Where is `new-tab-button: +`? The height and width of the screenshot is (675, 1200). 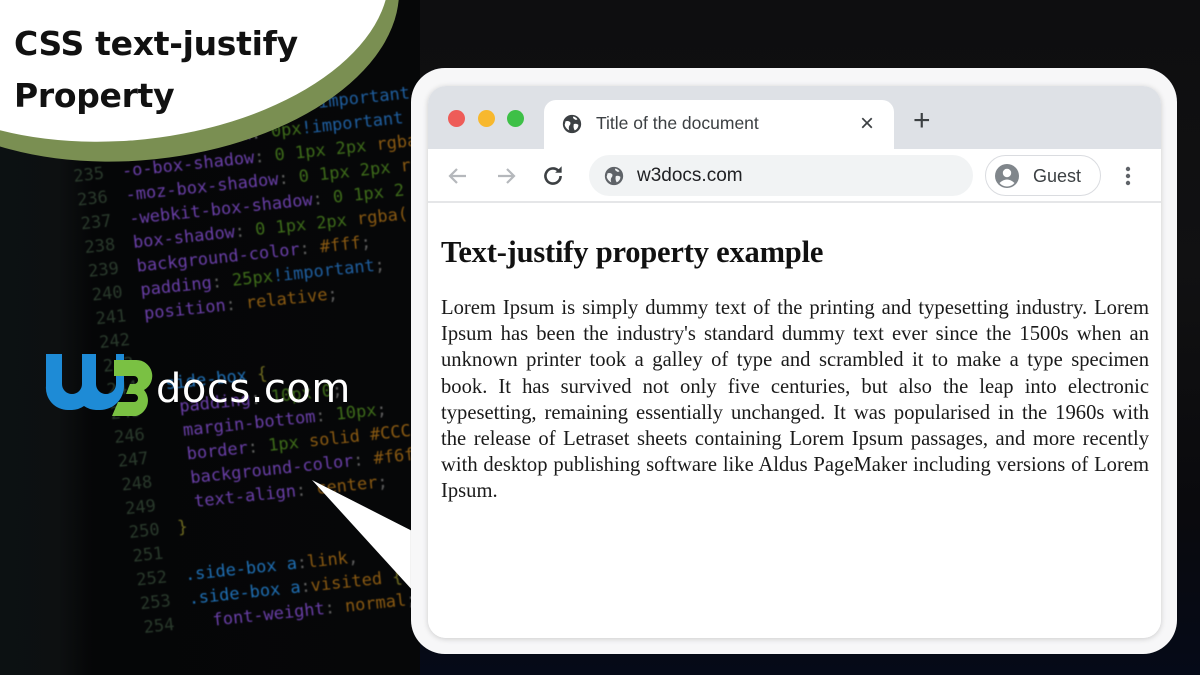
new-tab-button: + is located at coordinates (922, 121).